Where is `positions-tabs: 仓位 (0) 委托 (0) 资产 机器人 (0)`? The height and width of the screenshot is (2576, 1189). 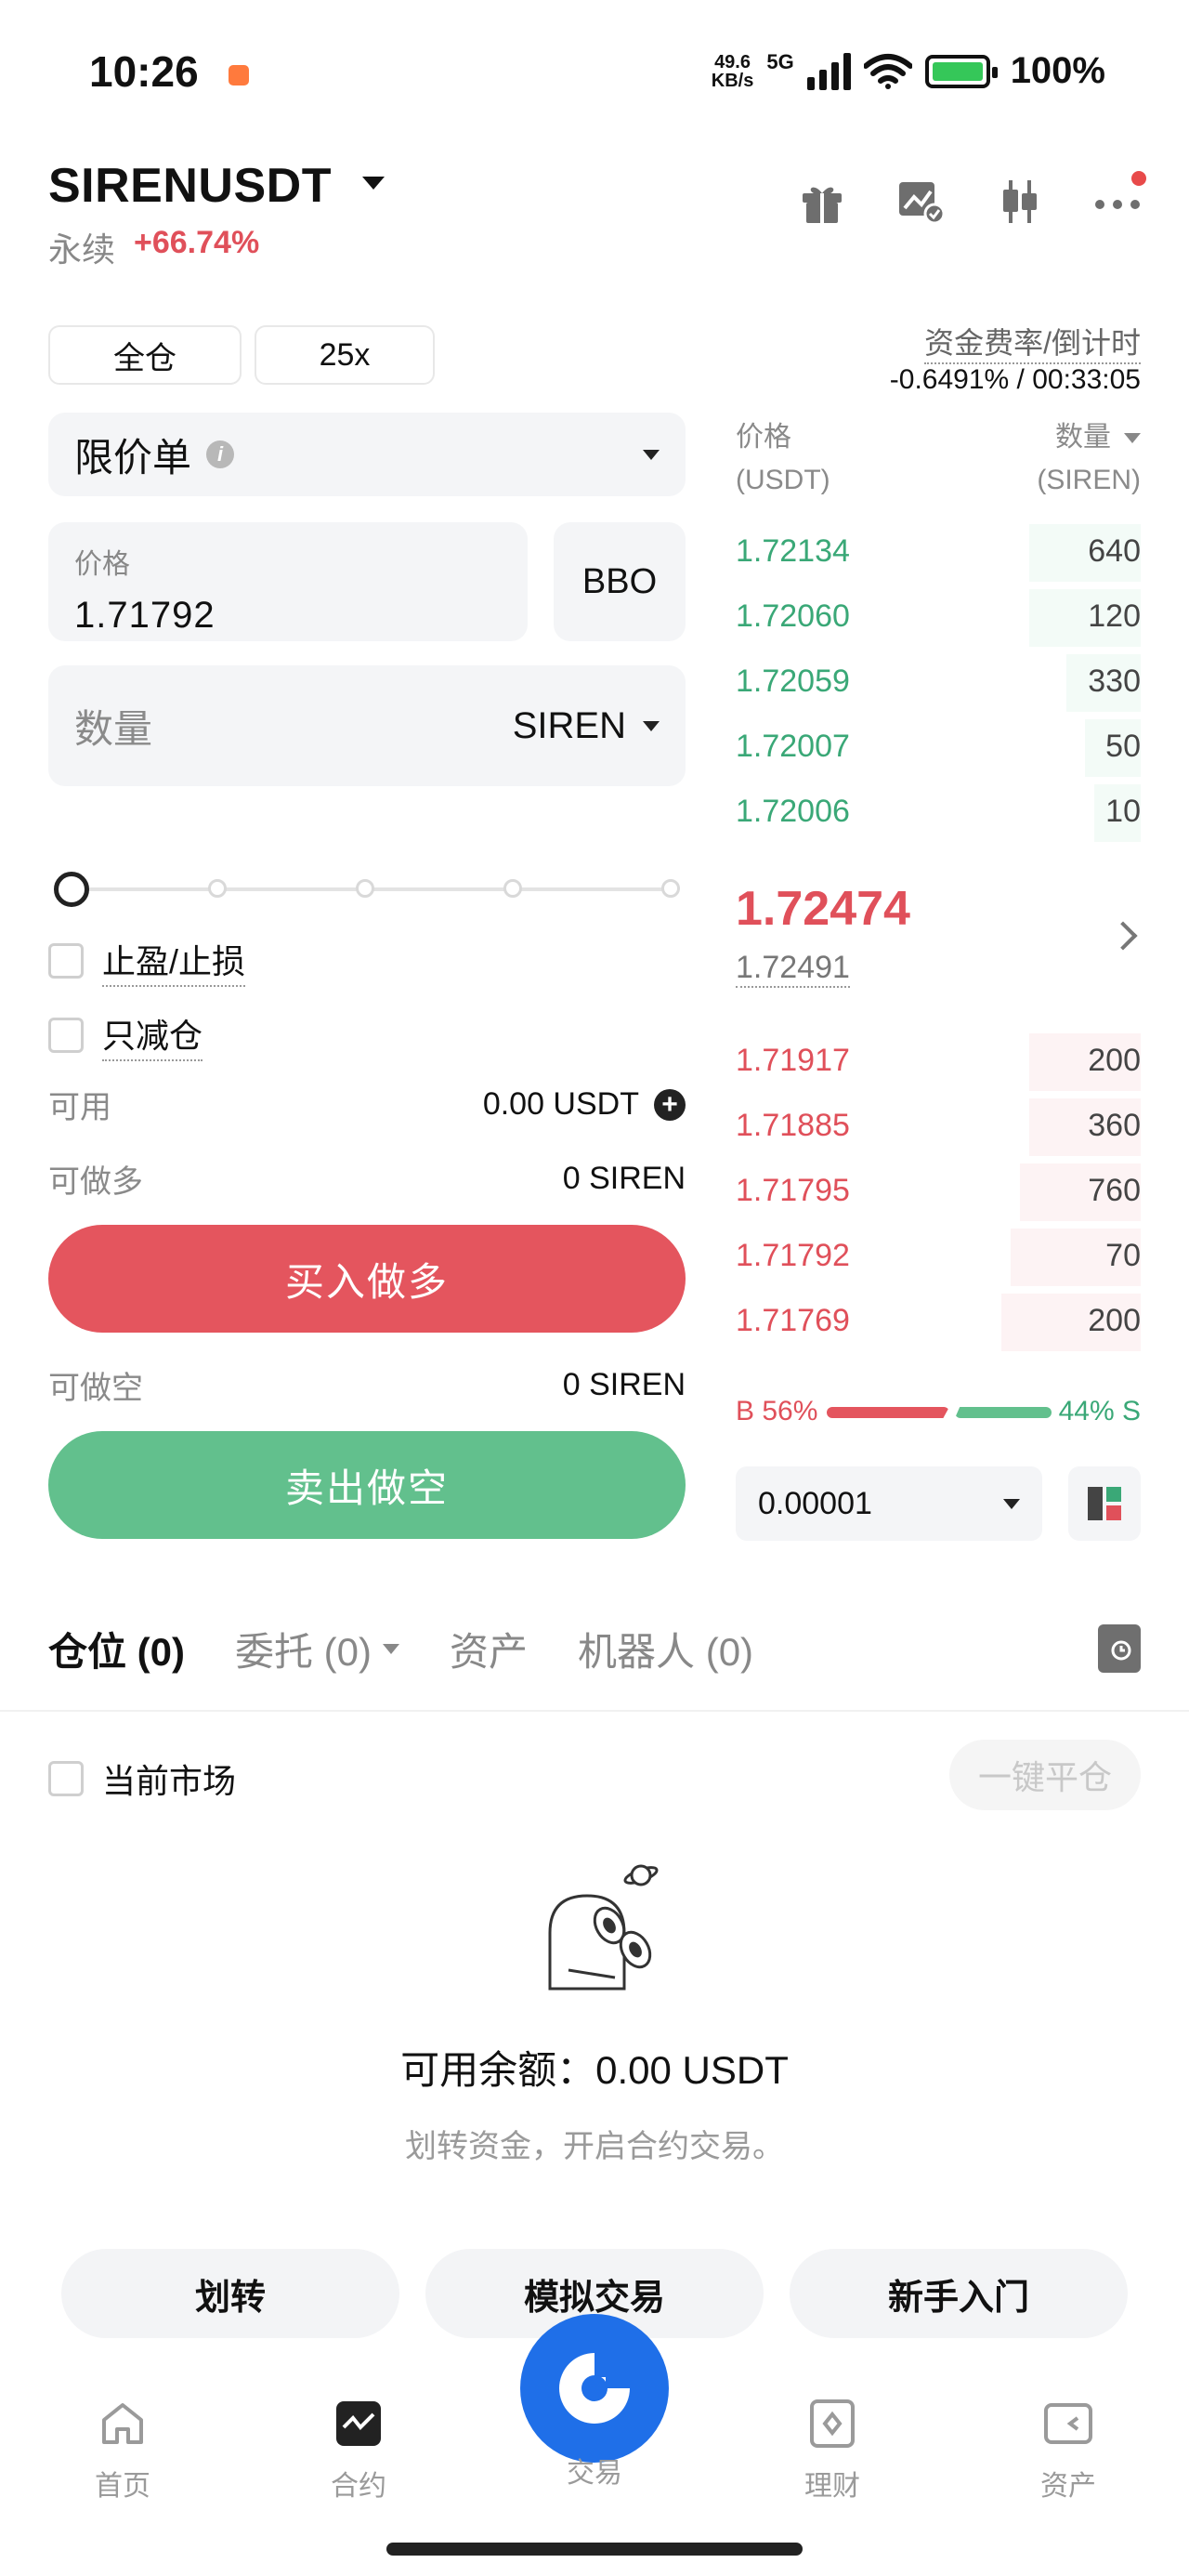 positions-tabs: 仓位 (0) 委托 (0) 资产 机器人 (0) is located at coordinates (400, 1649).